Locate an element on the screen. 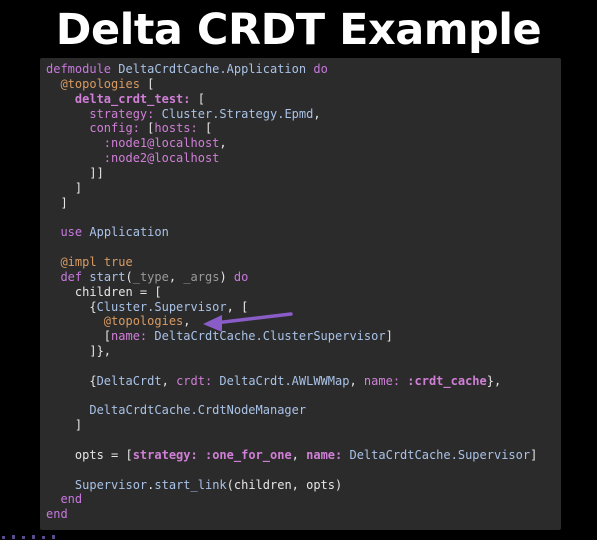 The width and height of the screenshot is (597, 540). code-token: }, is located at coordinates (494, 380).